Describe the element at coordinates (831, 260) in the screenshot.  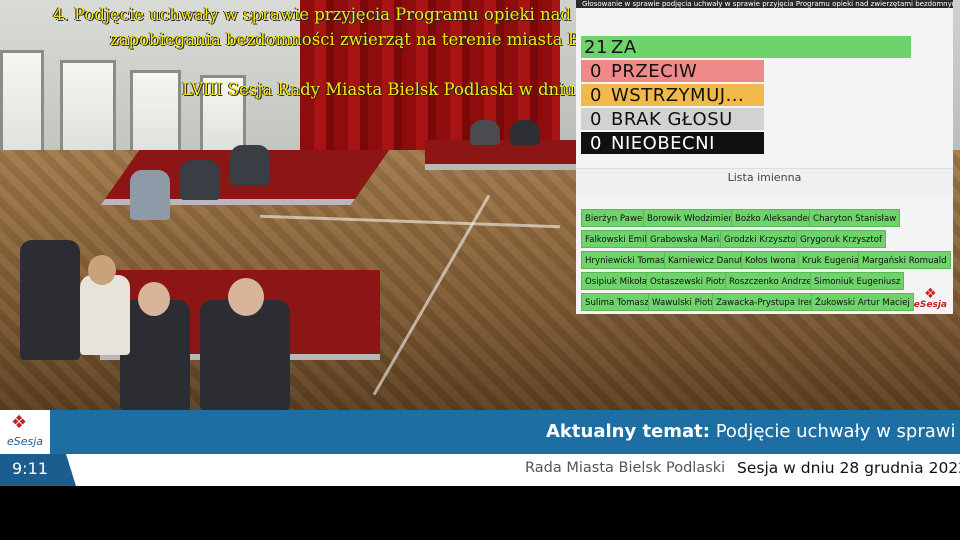
I see `voter-chip: Kruk Eugenia` at that location.